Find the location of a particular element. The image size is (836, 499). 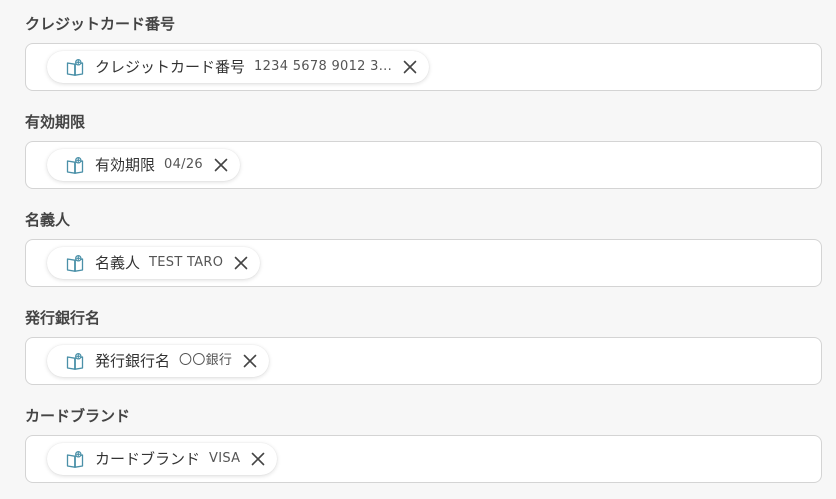

variable-chip: カードブランド VISA is located at coordinates (162, 459).